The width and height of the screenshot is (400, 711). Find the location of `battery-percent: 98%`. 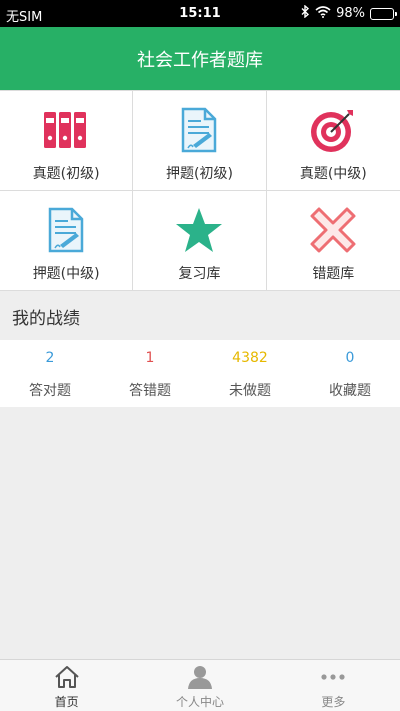

battery-percent: 98% is located at coordinates (350, 13).